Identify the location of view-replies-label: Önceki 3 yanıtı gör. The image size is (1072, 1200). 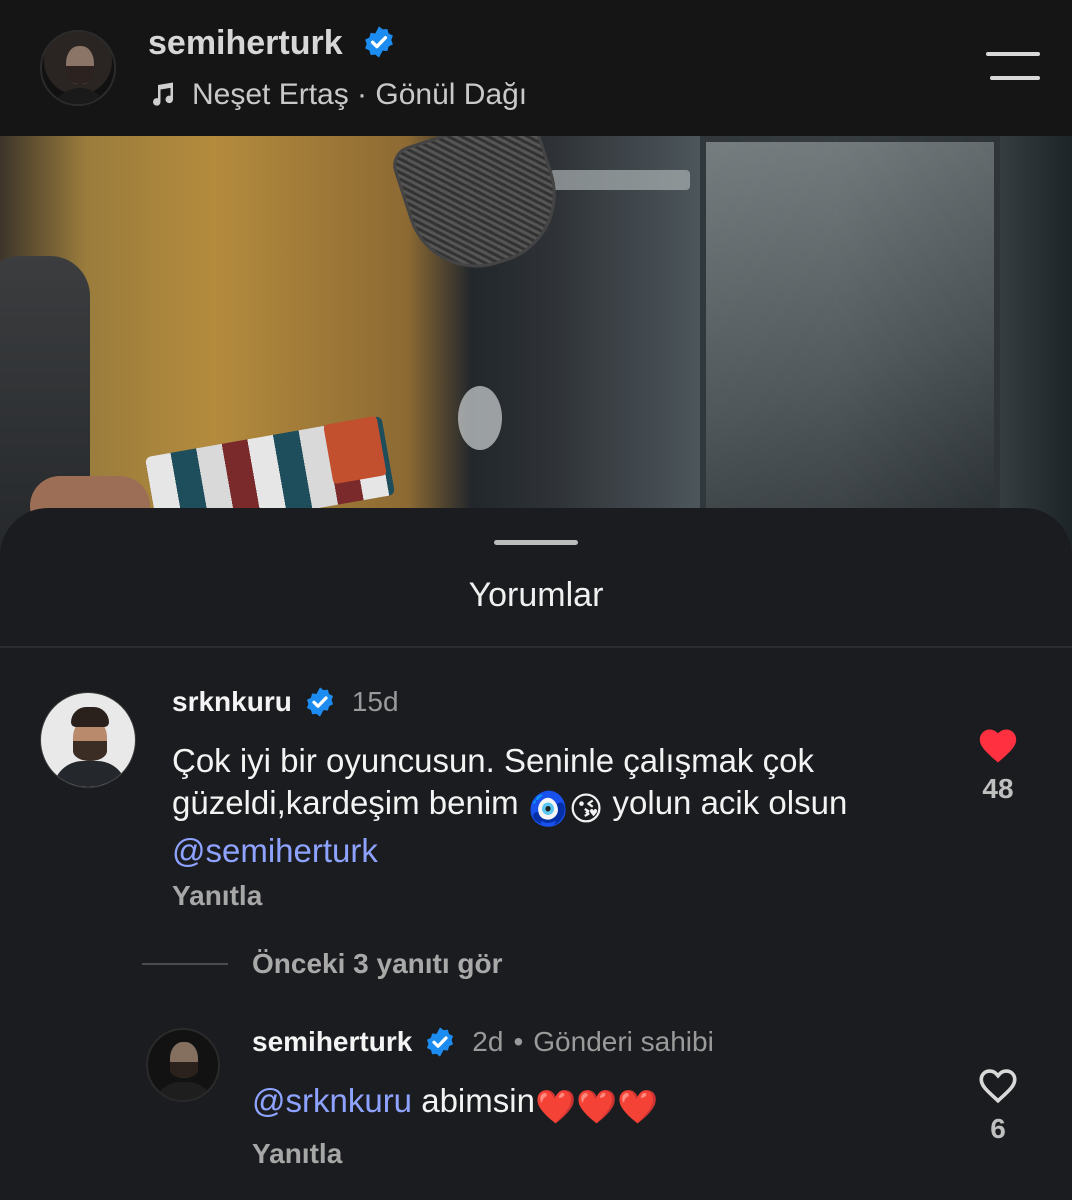
(377, 963).